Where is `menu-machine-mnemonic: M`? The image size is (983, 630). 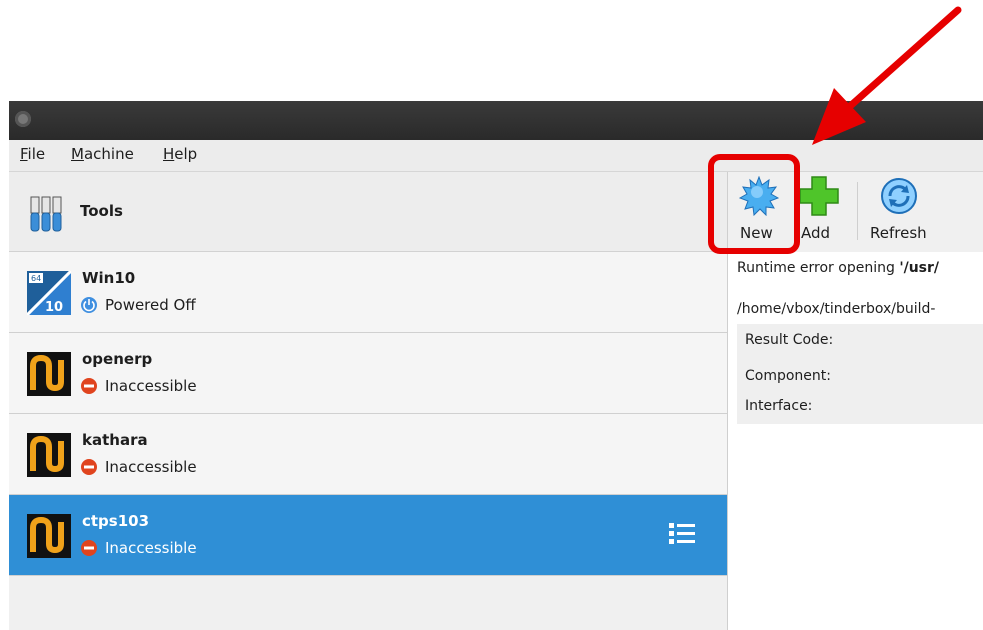 menu-machine-mnemonic: M is located at coordinates (77, 154).